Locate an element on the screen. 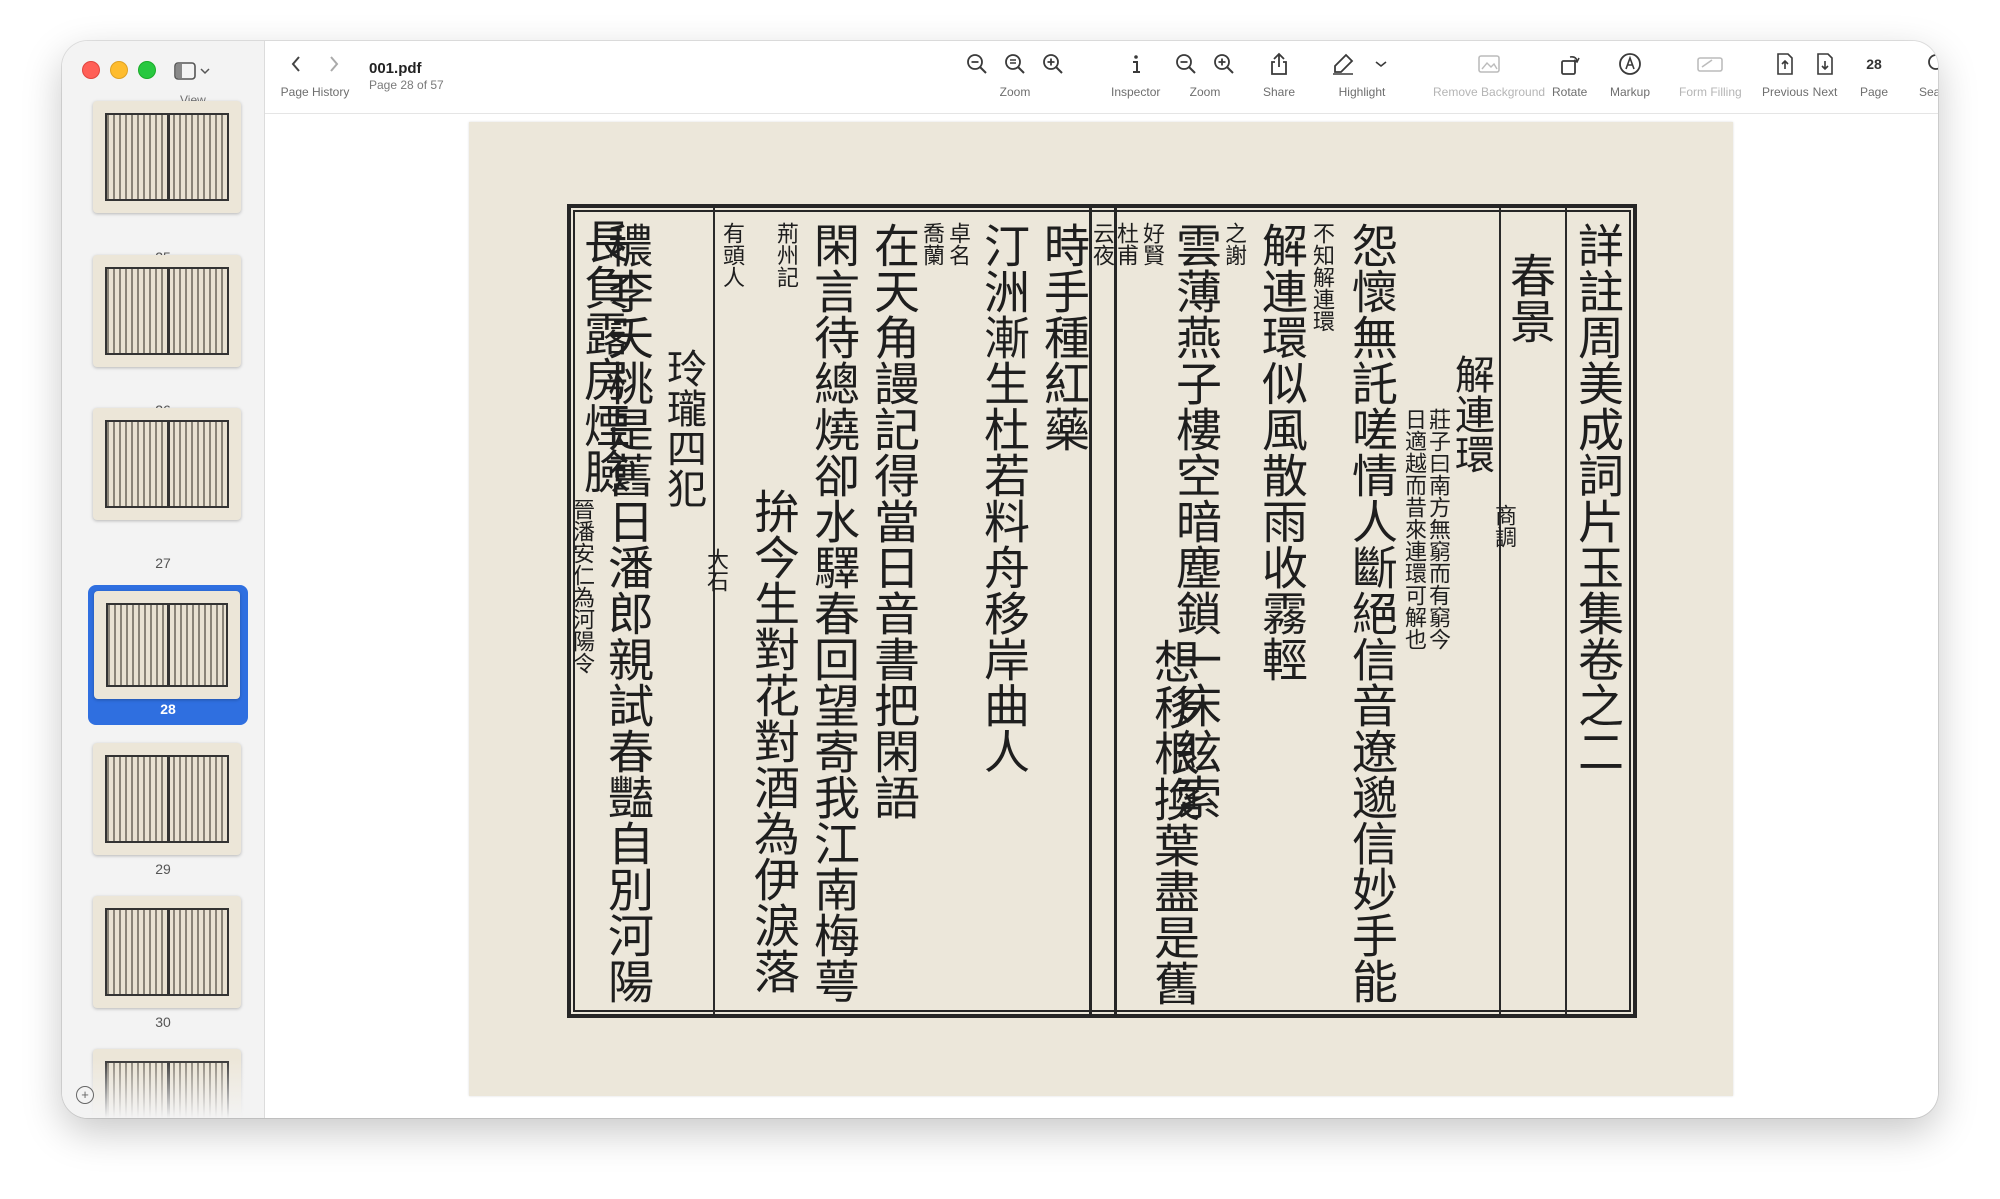 The image size is (2000, 1199). actual-size-button is located at coordinates (1015, 64).